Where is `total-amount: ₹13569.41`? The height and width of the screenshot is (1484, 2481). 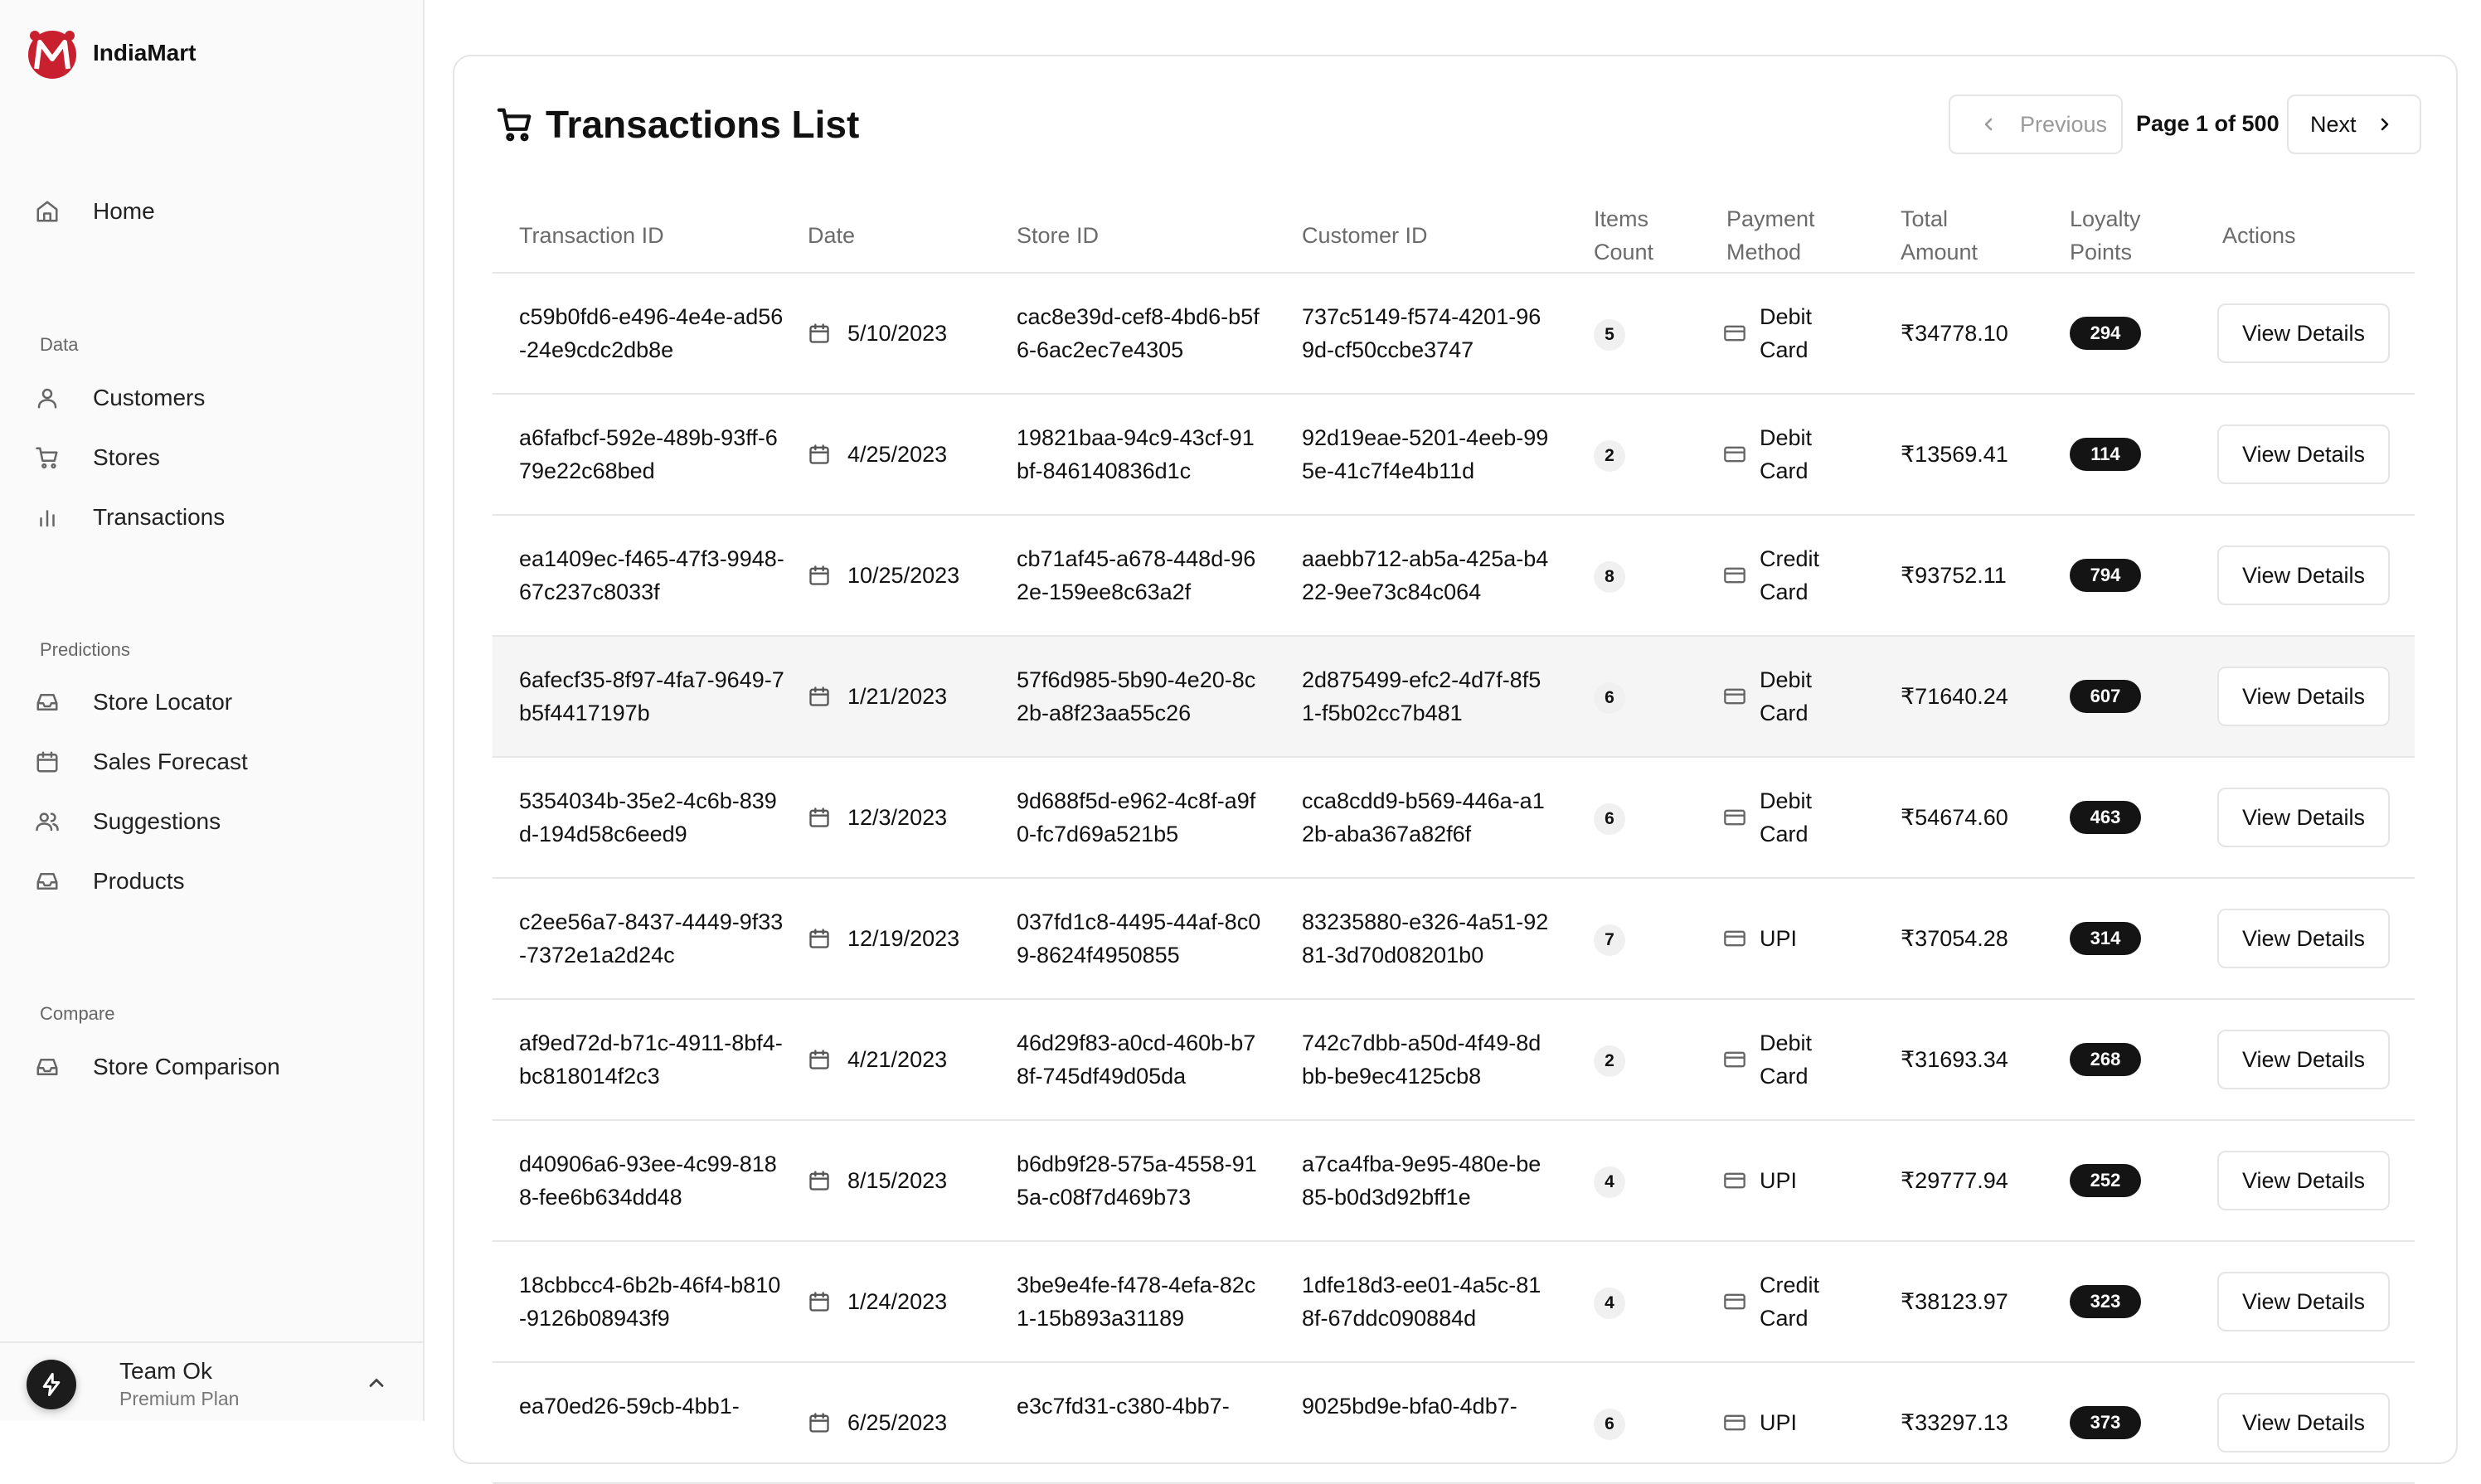
total-amount: ₹13569.41 is located at coordinates (1954, 454).